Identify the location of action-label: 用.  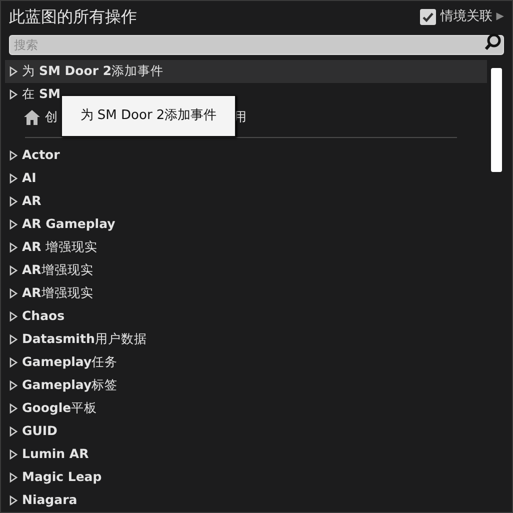
(240, 117).